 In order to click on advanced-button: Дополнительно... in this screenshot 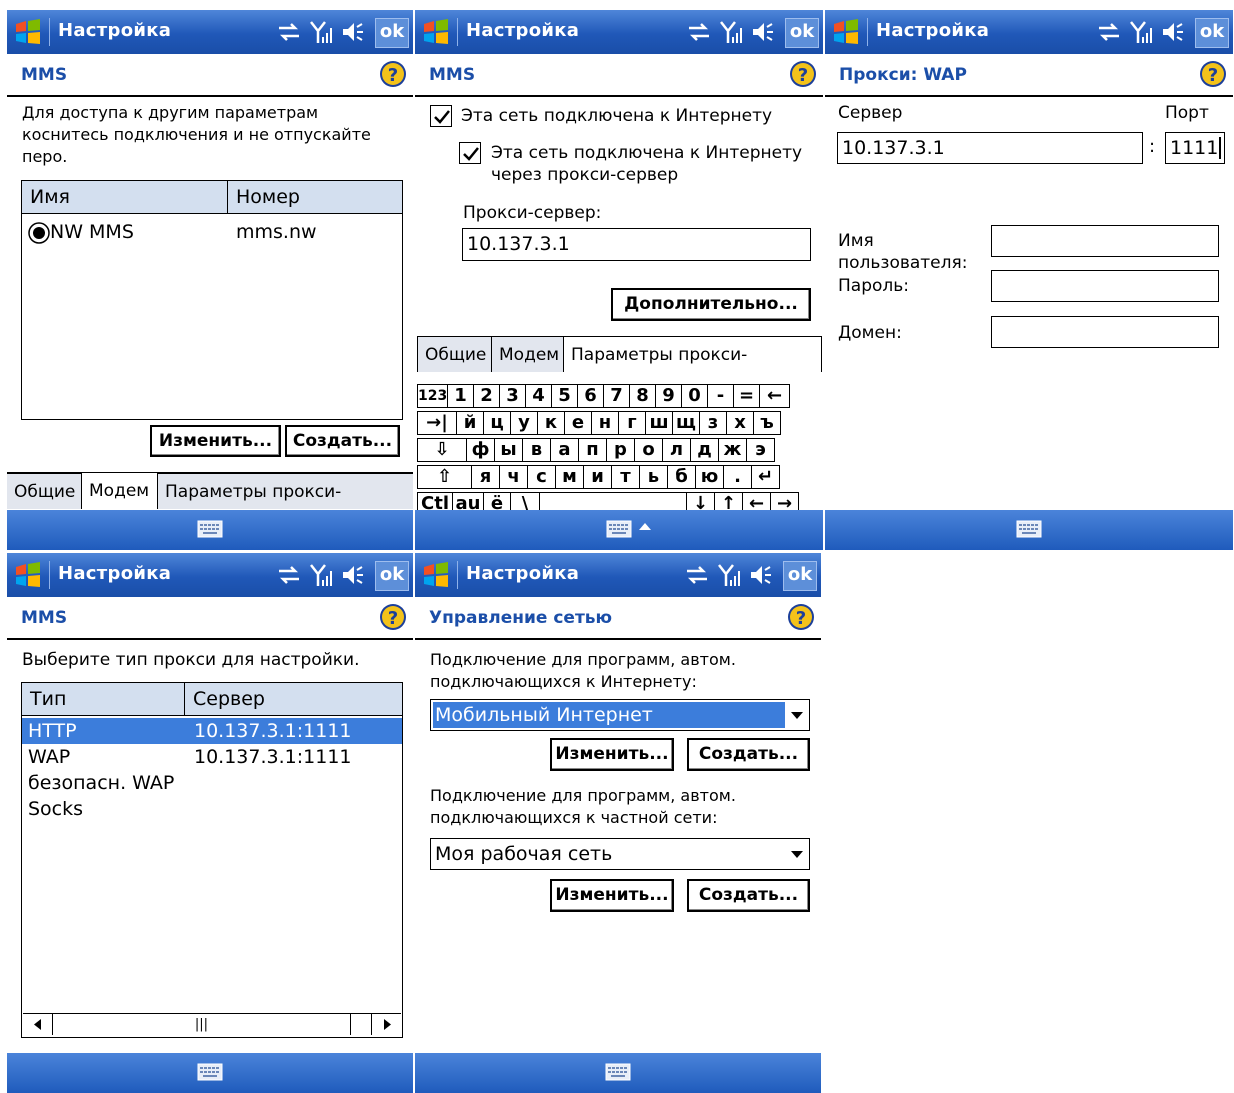, I will do `click(711, 304)`.